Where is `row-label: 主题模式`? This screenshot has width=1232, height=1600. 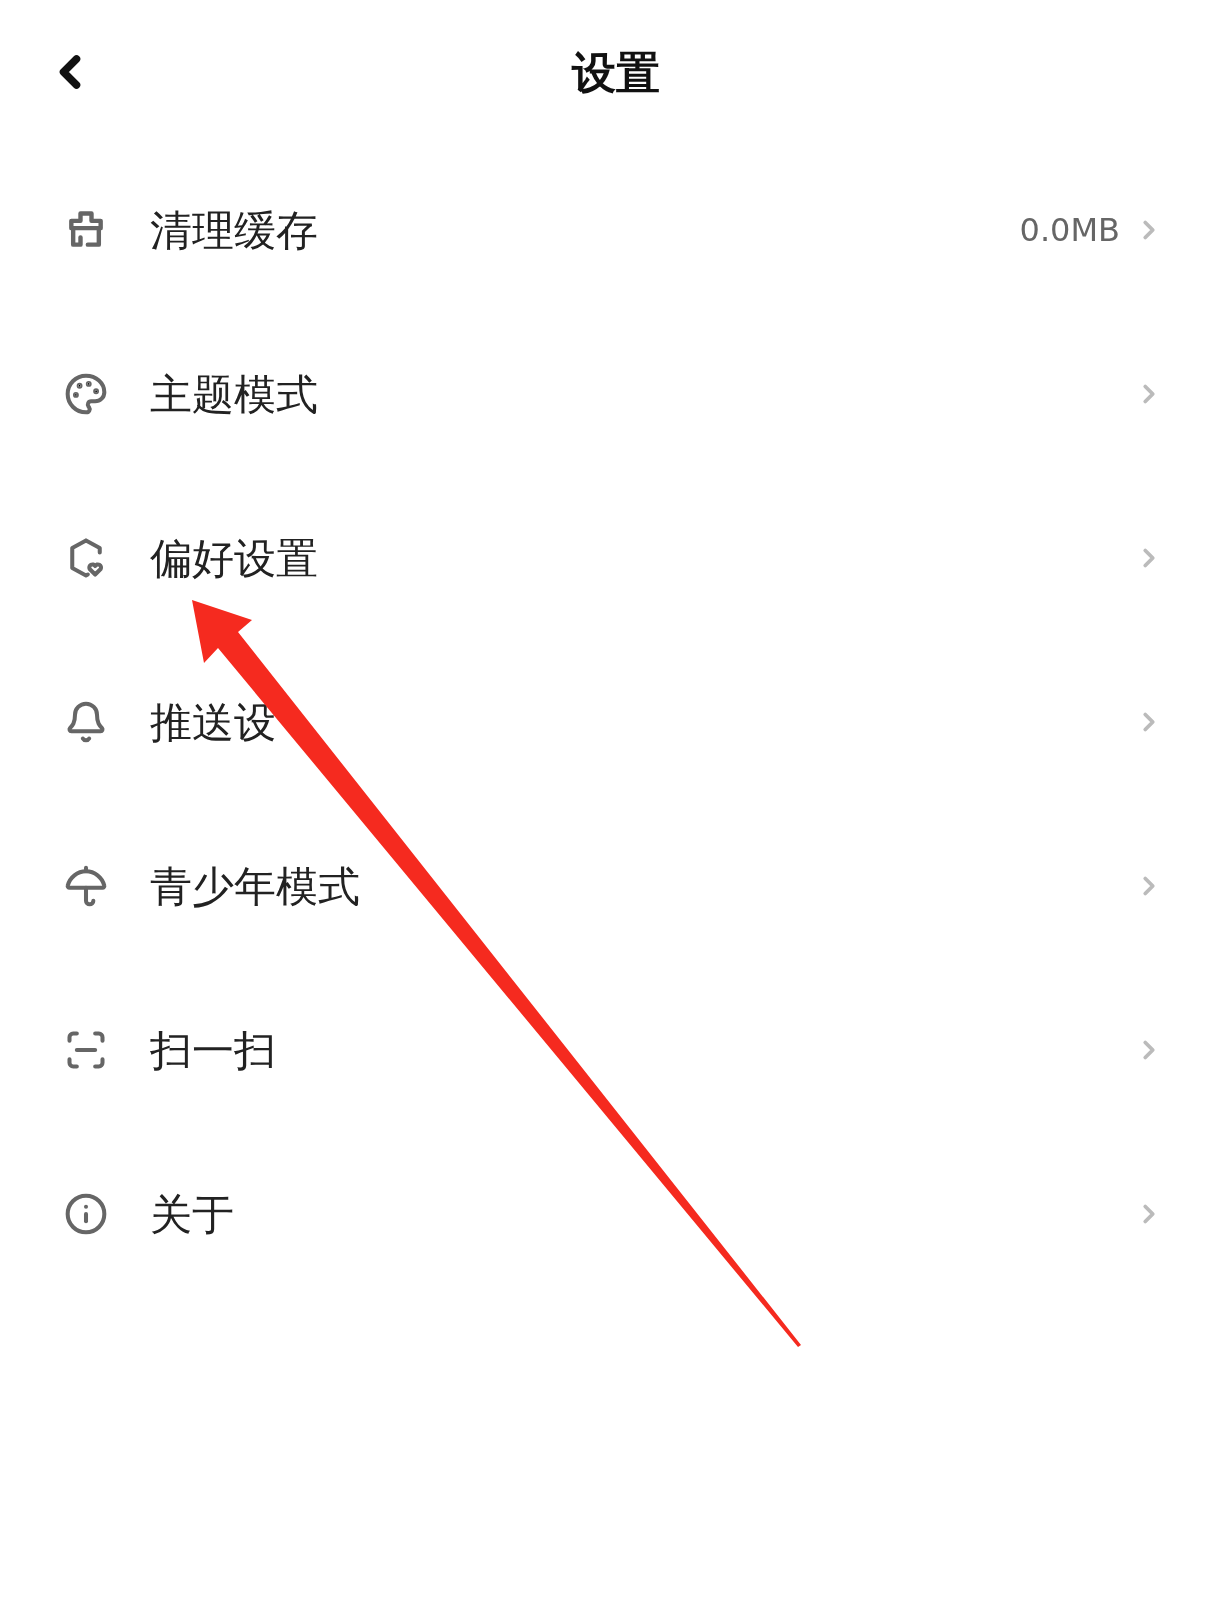
row-label: 主题模式 is located at coordinates (234, 394).